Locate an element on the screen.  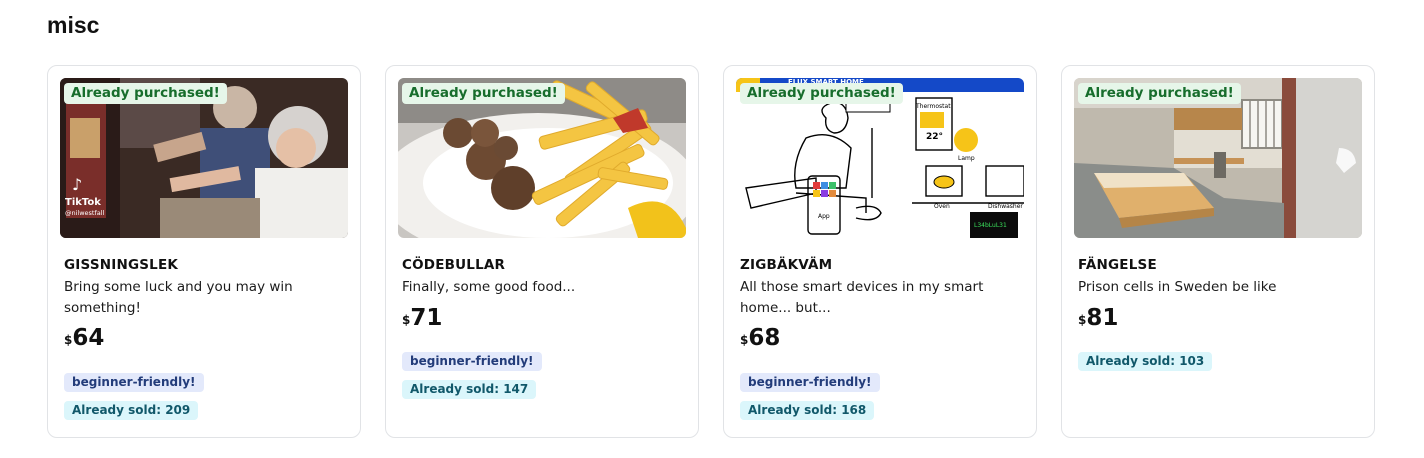
tiktok-caption: TikTok is located at coordinates (83, 202).